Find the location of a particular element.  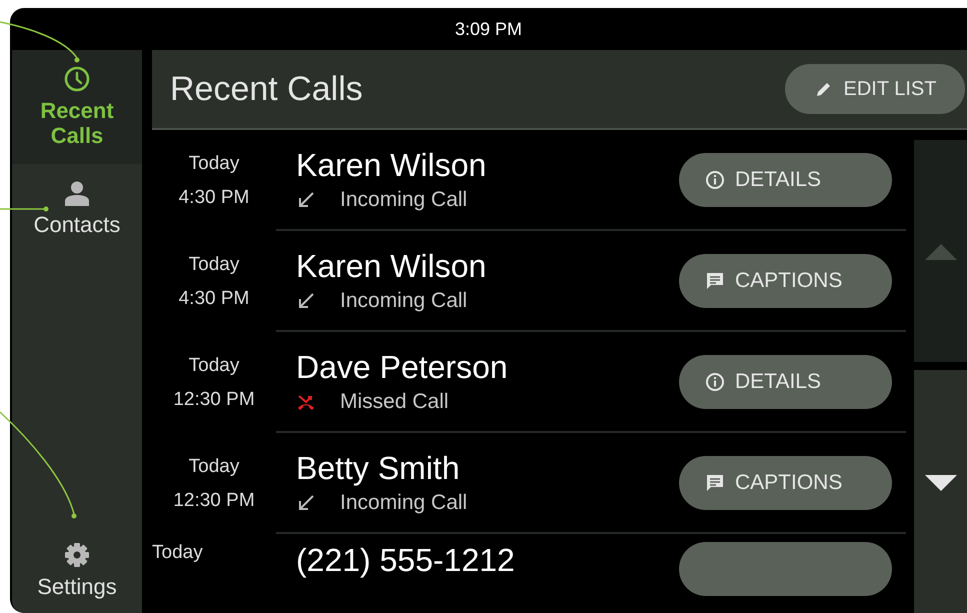

leader-line is located at coordinates (24, 209).